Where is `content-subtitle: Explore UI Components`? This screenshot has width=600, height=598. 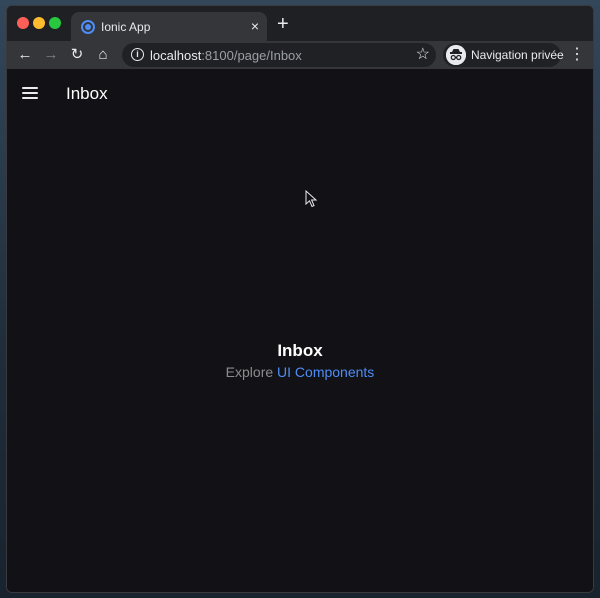 content-subtitle: Explore UI Components is located at coordinates (300, 372).